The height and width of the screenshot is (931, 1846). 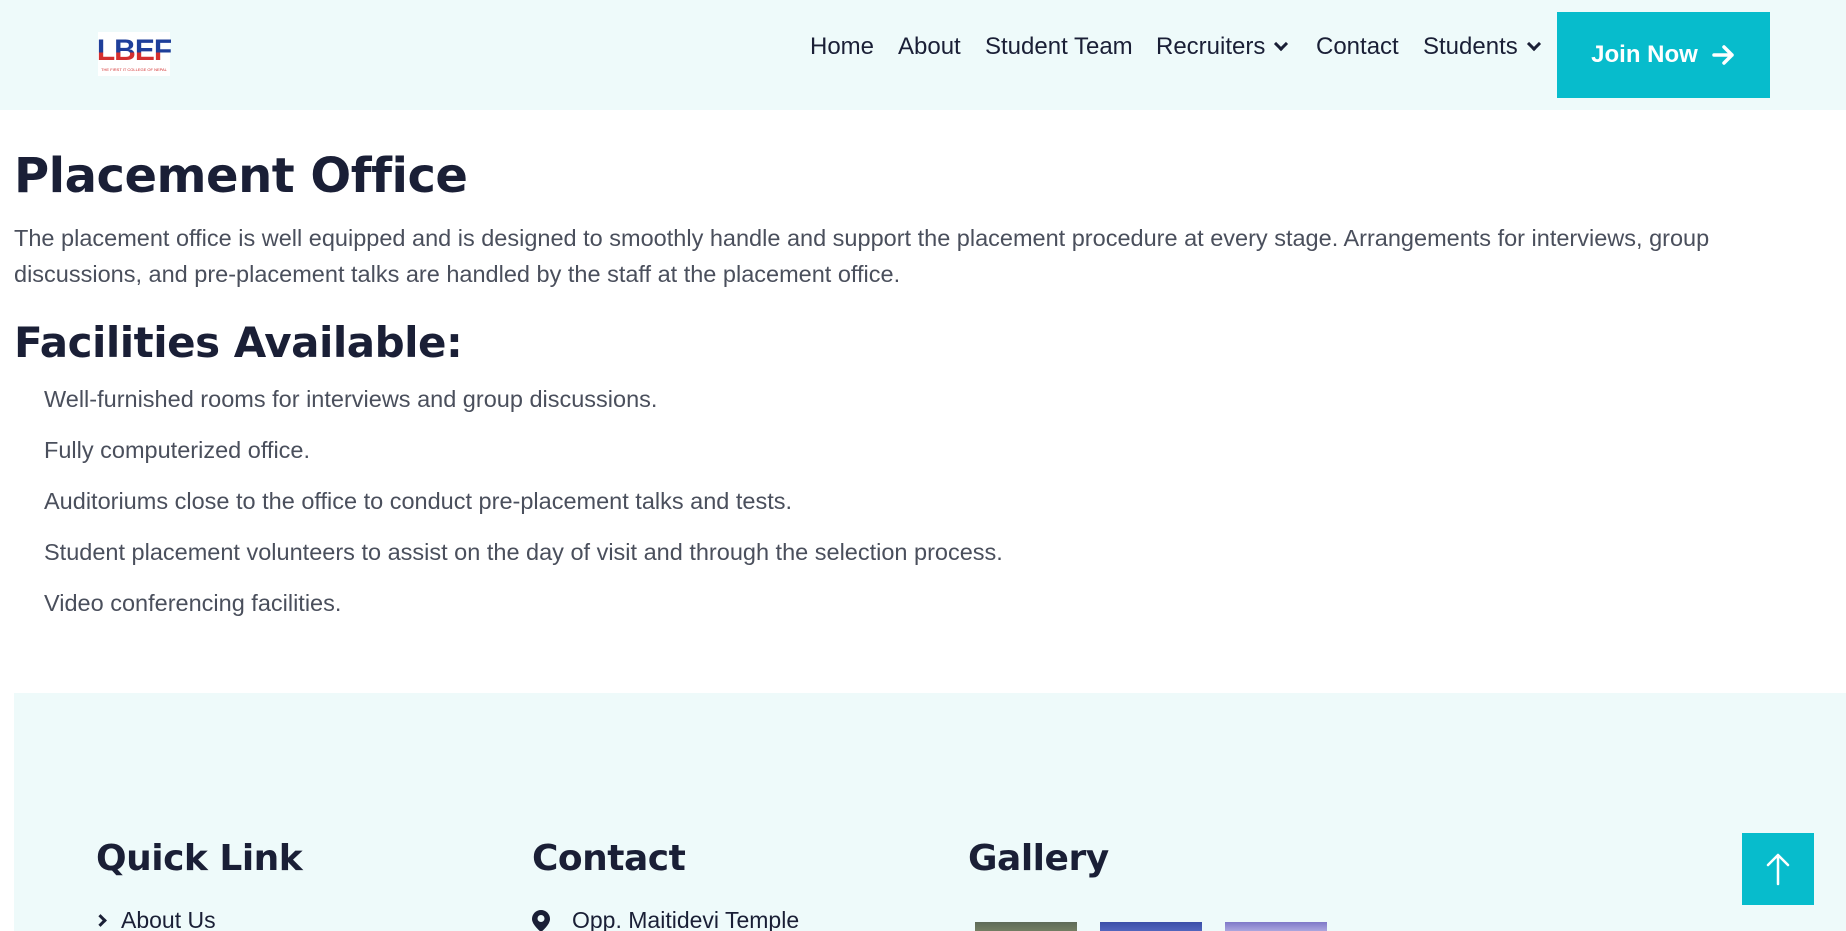 I want to click on logo-text: LBEF, so click(x=134, y=50).